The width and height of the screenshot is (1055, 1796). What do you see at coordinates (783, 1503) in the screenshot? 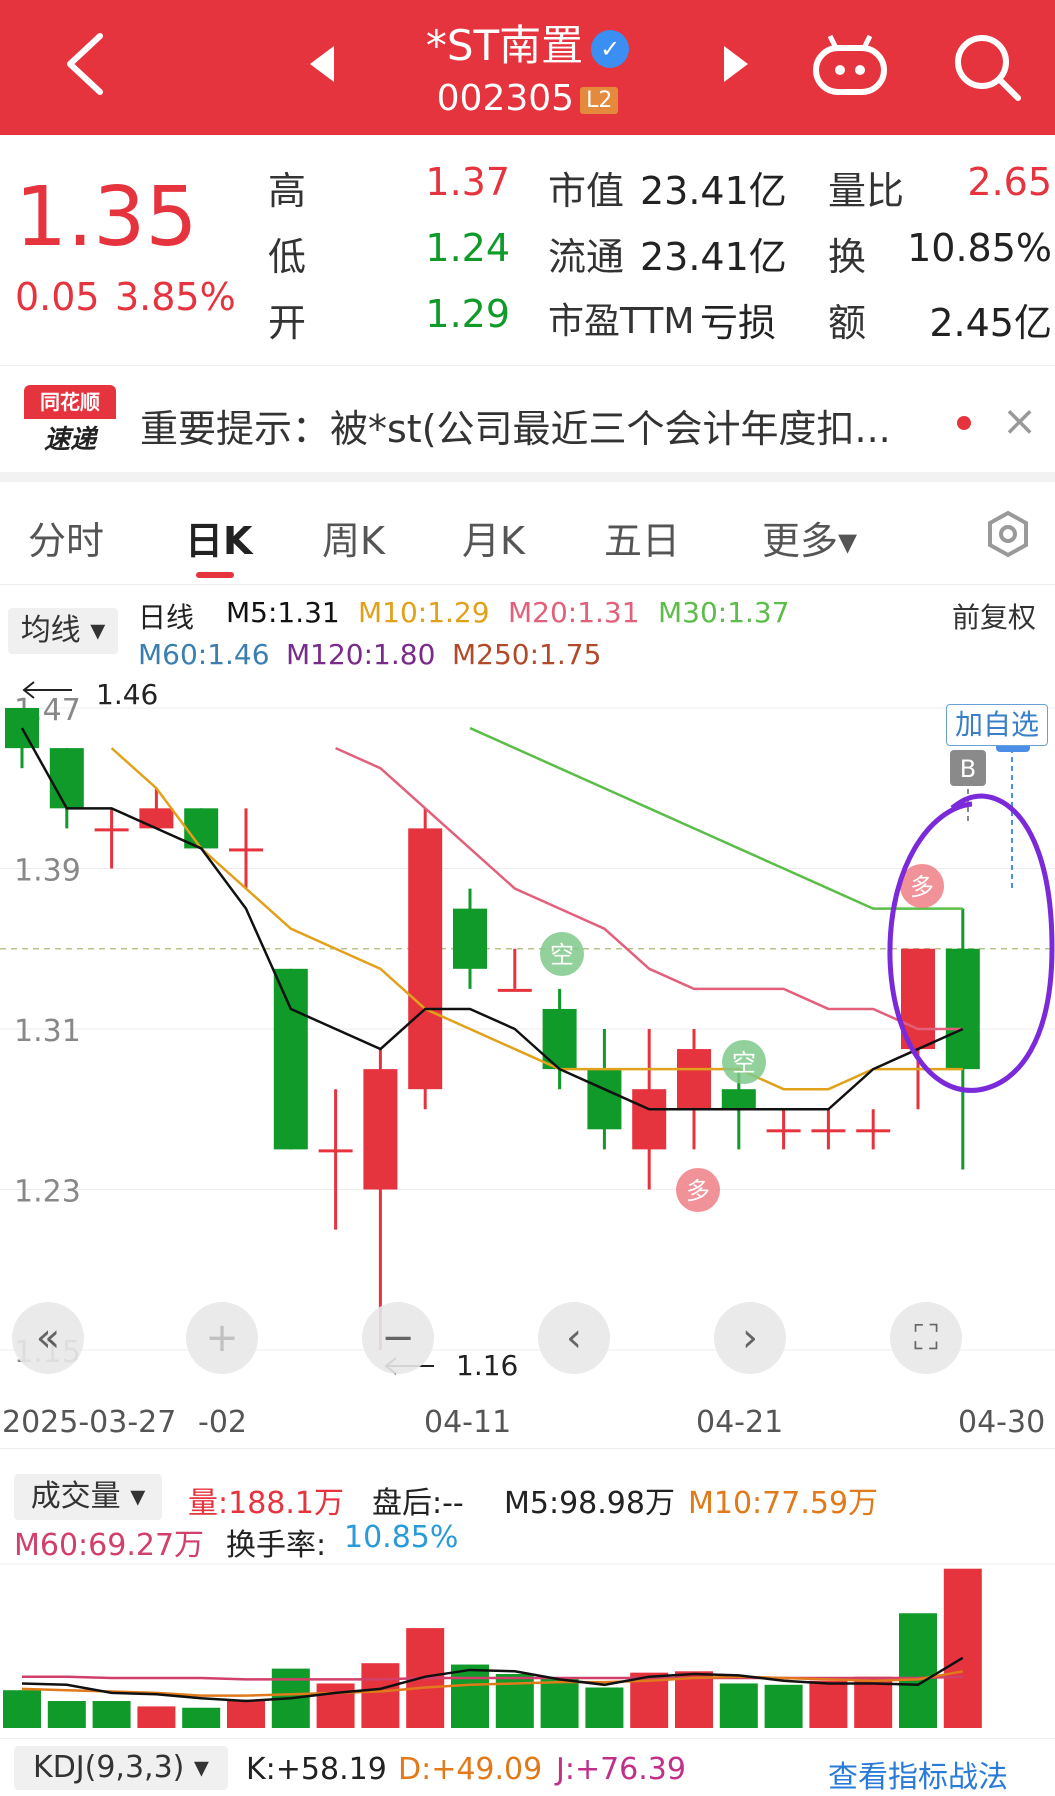
I see `vol-ma10-value: M10:77.59万` at bounding box center [783, 1503].